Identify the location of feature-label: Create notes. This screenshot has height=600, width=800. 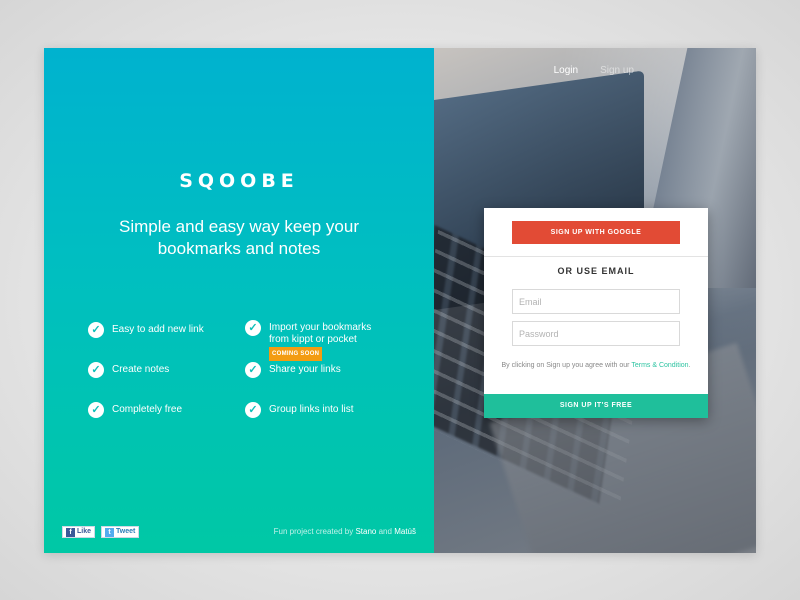
(141, 369).